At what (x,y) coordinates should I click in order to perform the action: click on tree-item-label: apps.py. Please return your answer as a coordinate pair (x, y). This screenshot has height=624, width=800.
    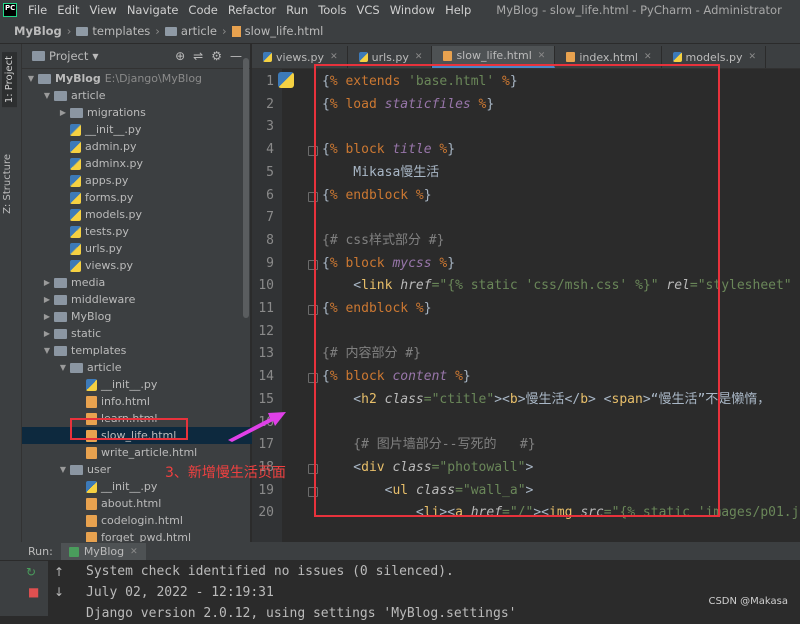
    Looking at the image, I should click on (107, 180).